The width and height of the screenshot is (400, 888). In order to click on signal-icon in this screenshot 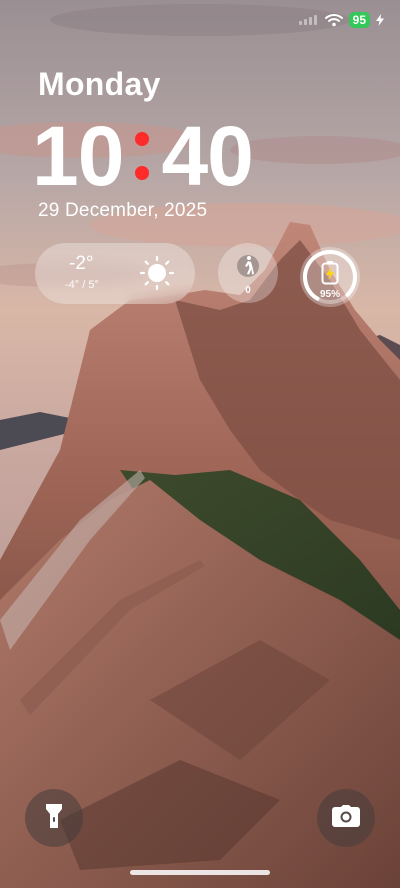, I will do `click(308, 20)`.